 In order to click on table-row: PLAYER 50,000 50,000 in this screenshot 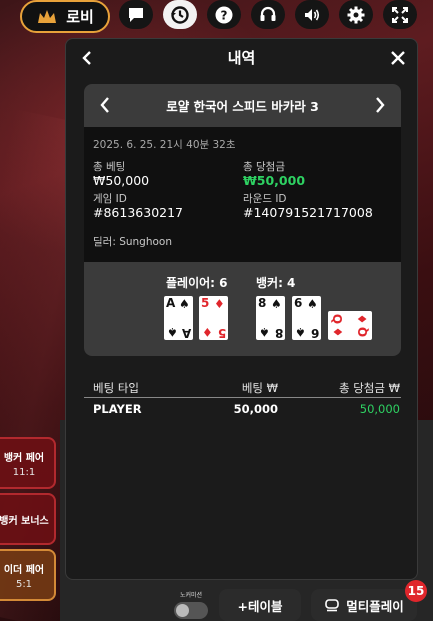, I will do `click(242, 410)`.